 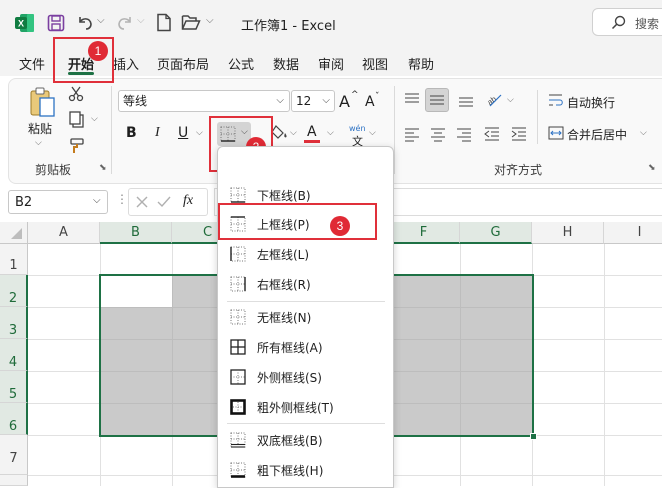 What do you see at coordinates (136, 233) in the screenshot?
I see `column-header-B: B` at bounding box center [136, 233].